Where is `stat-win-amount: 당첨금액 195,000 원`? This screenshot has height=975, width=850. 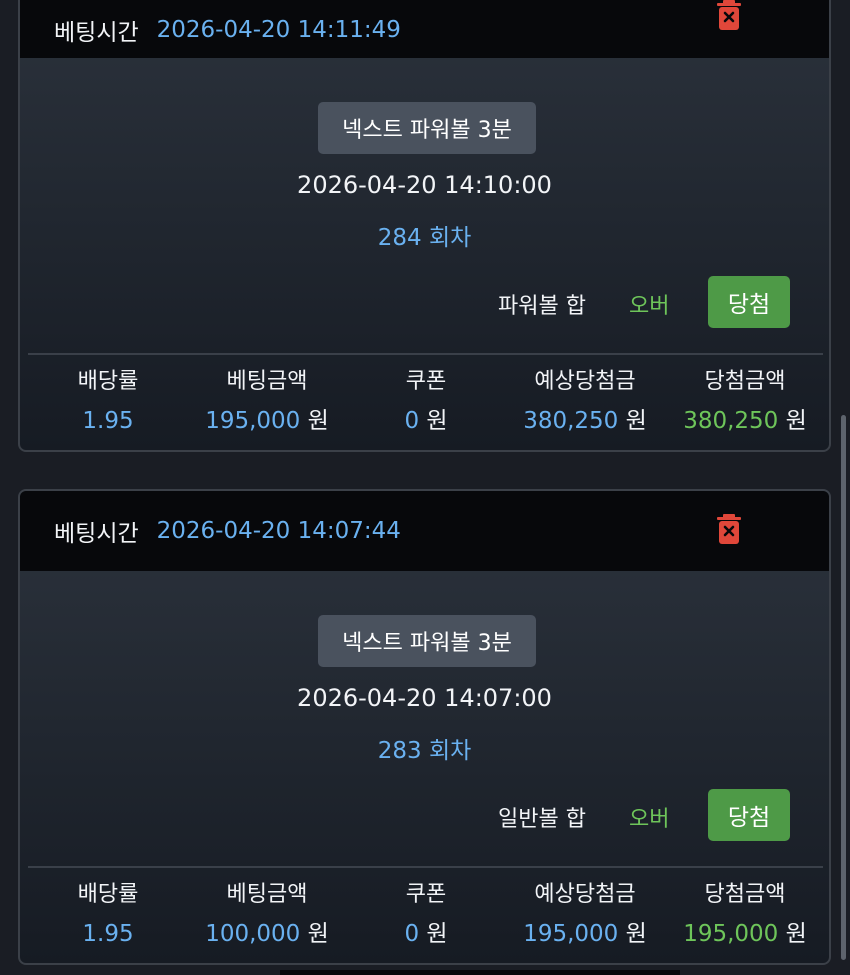 stat-win-amount: 당첨금액 195,000 원 is located at coordinates (744, 915).